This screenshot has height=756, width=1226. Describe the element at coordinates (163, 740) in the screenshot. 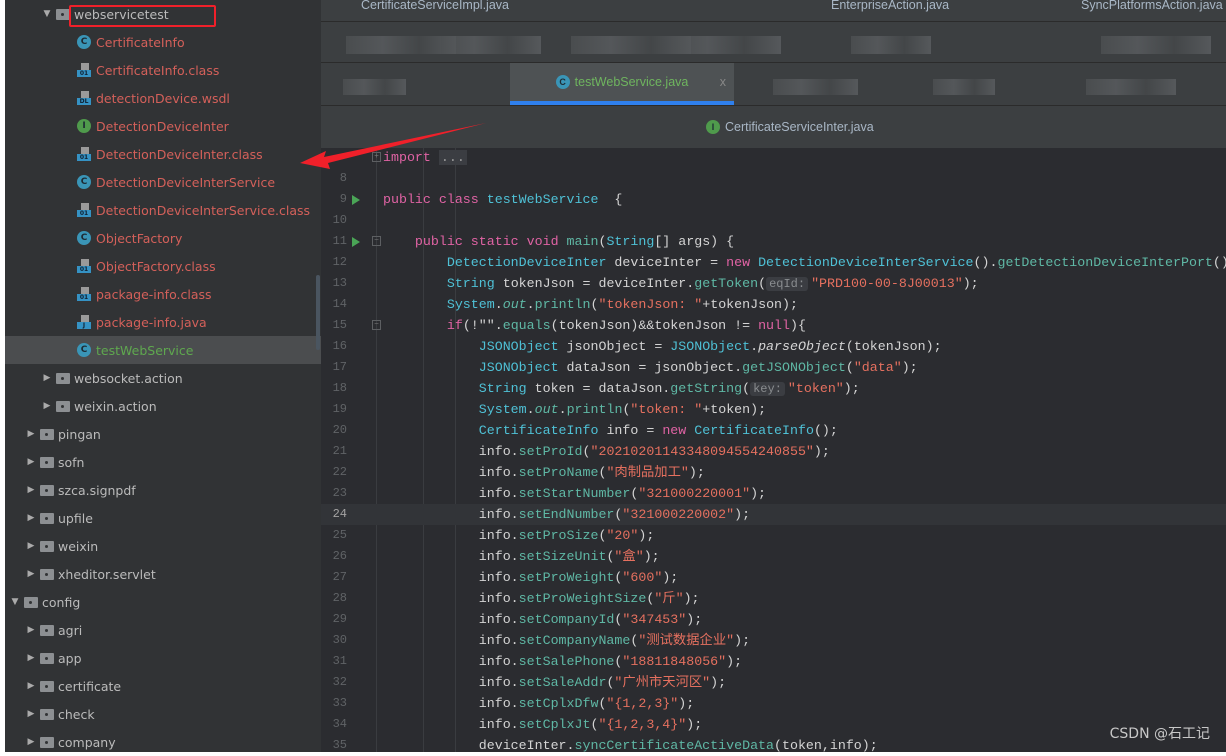

I see `tree-item-company: ▶ company` at that location.